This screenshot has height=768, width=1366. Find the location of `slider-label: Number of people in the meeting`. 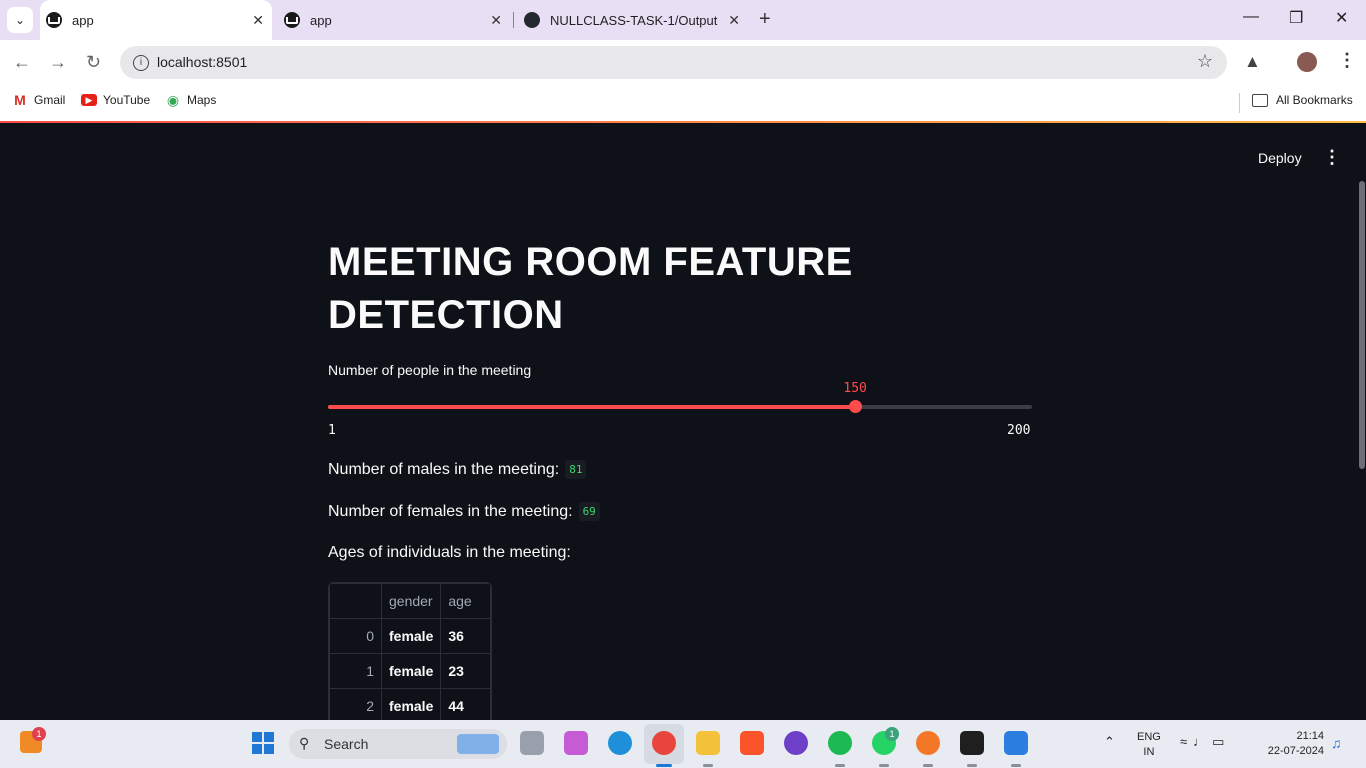

slider-label: Number of people in the meeting is located at coordinates (430, 370).